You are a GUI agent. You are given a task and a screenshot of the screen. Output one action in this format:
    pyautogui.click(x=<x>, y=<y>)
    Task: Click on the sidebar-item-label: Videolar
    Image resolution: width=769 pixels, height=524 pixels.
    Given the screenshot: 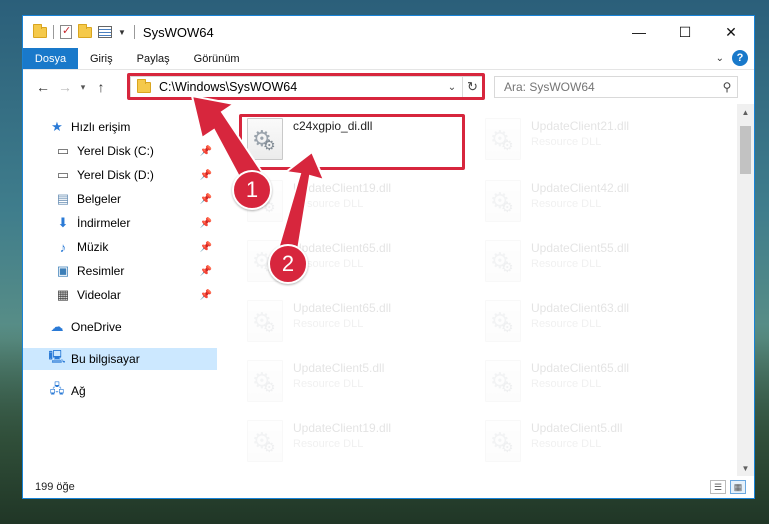 What is the action you would take?
    pyautogui.click(x=99, y=295)
    